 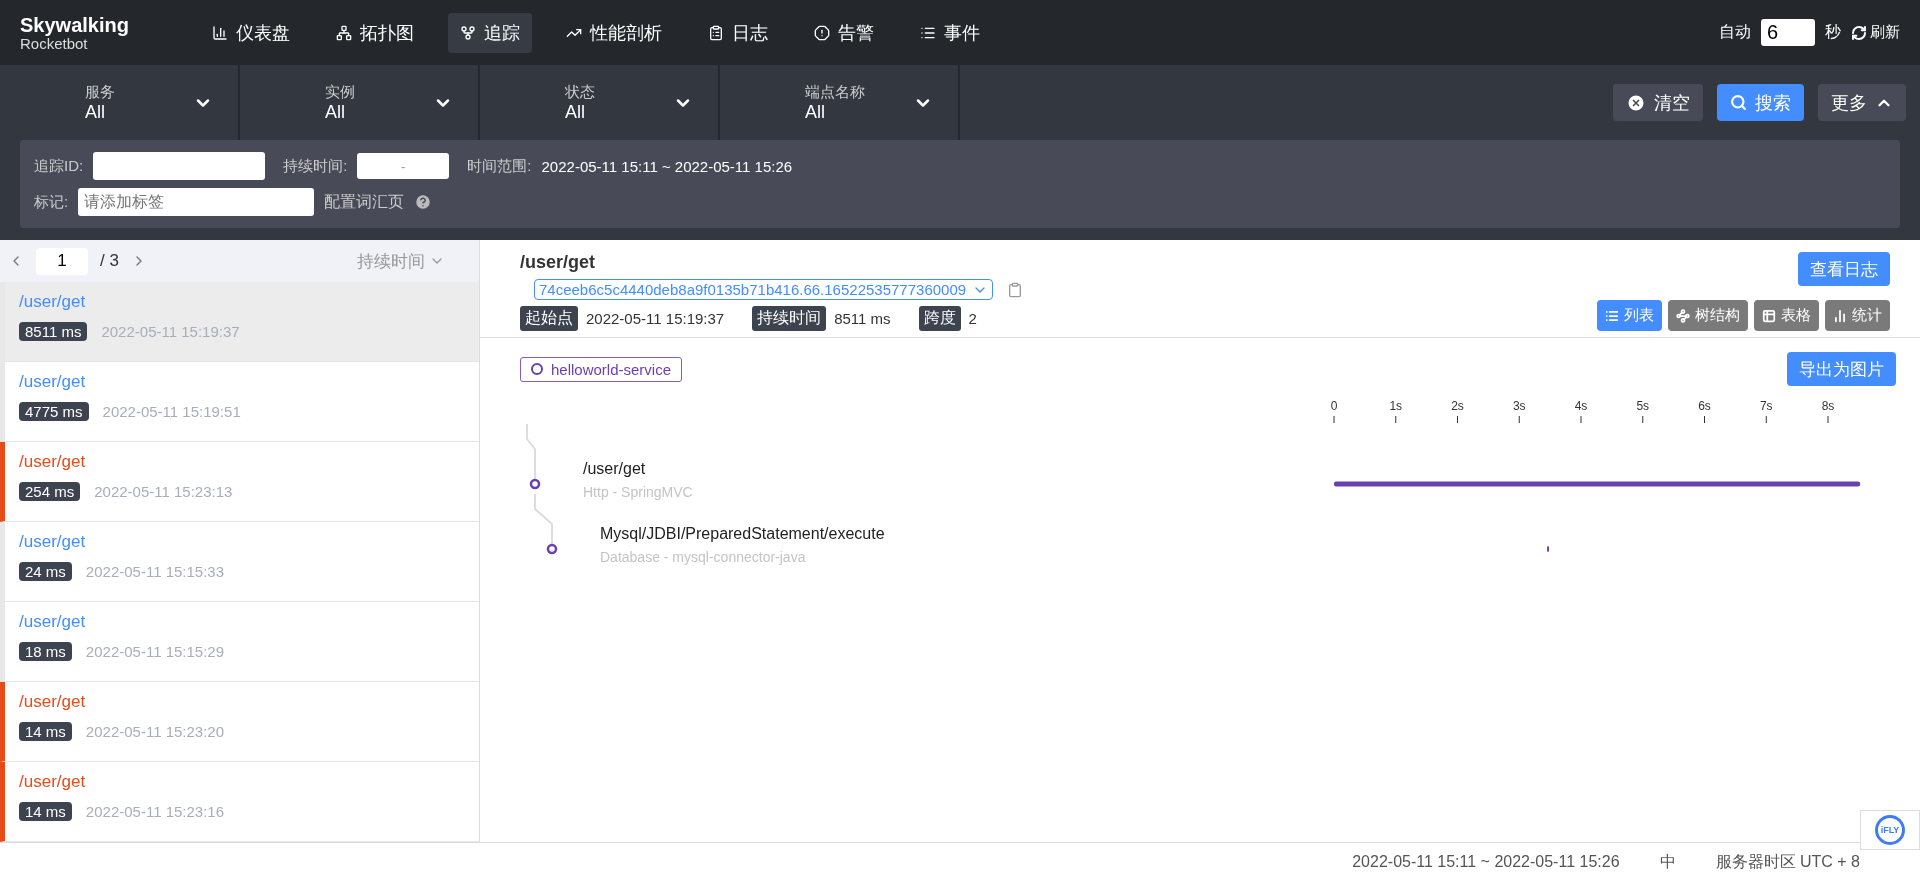 What do you see at coordinates (1766, 406) in the screenshot?
I see `axis-tick-label: 7s` at bounding box center [1766, 406].